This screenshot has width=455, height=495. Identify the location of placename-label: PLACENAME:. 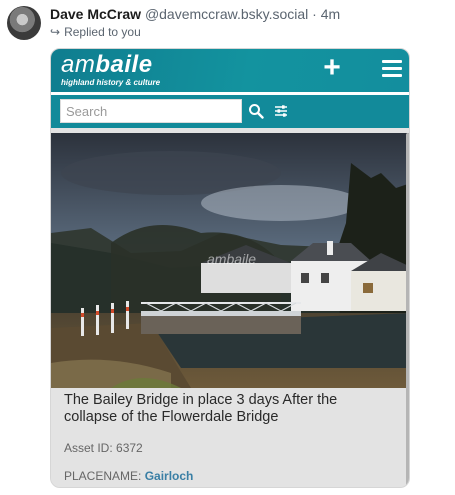
(103, 476).